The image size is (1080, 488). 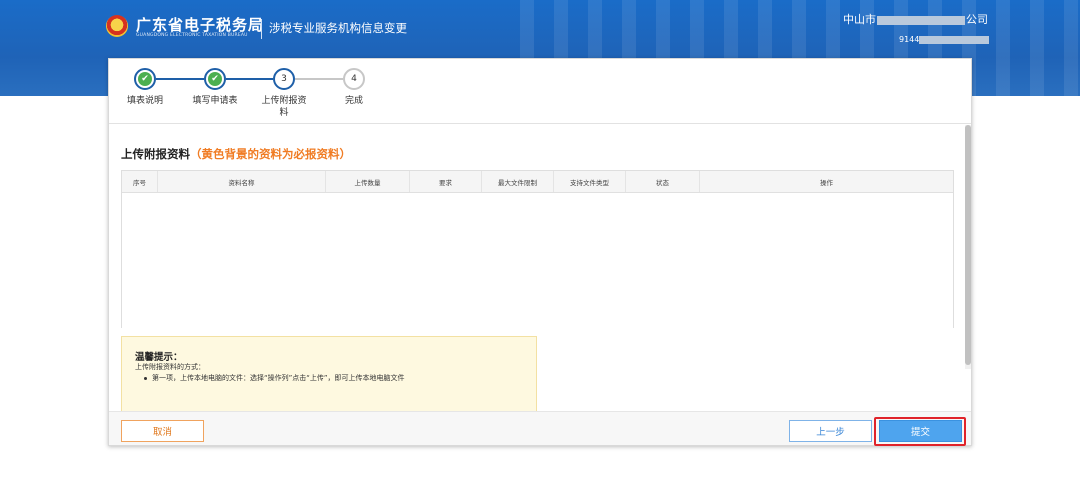 What do you see at coordinates (215, 101) in the screenshot?
I see `step-2-label: 填写申请表` at bounding box center [215, 101].